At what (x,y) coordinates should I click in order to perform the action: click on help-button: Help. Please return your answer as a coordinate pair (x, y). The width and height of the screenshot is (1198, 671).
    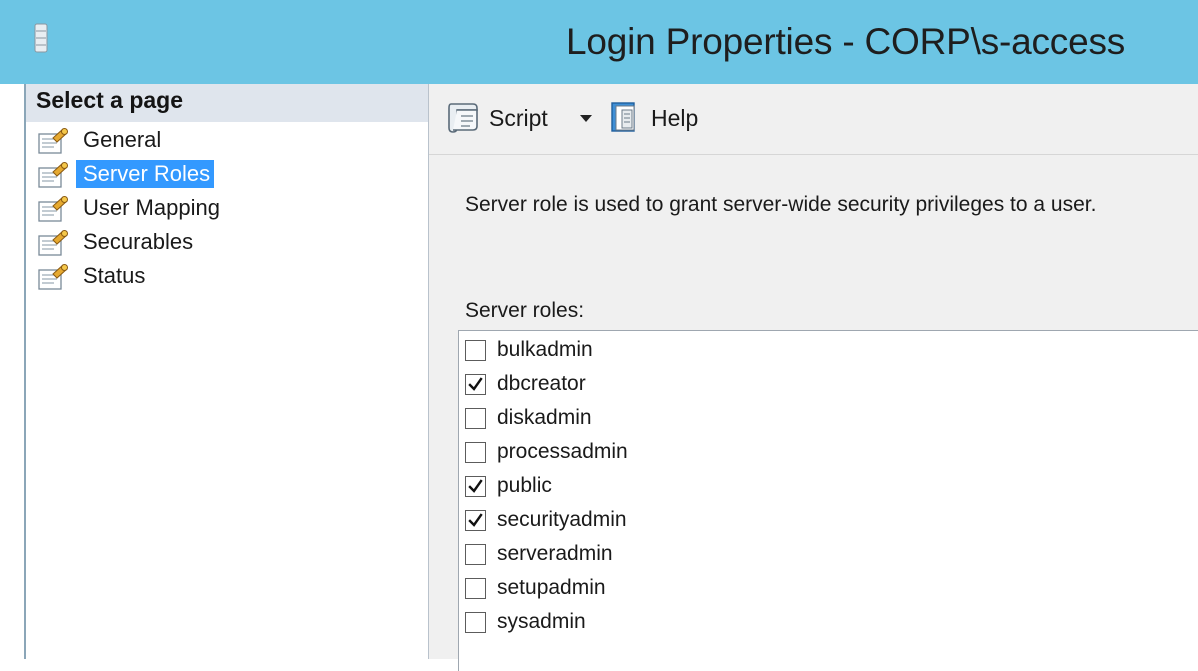
    Looking at the image, I should click on (662, 118).